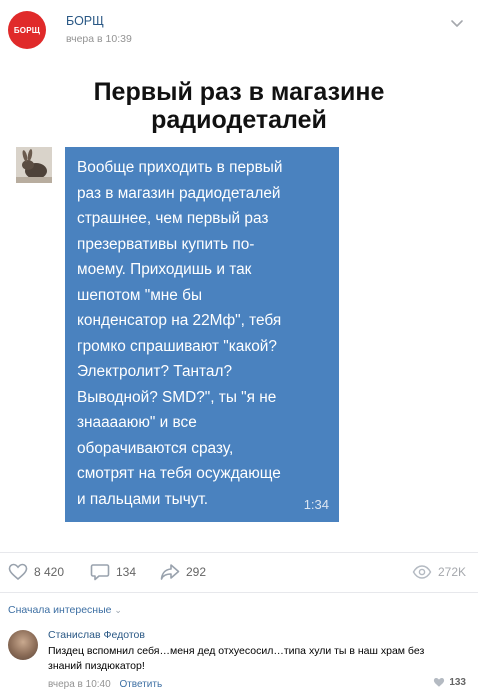  I want to click on post-header: БОРЩ БОРЩ вчера в 10:39, so click(239, 30).